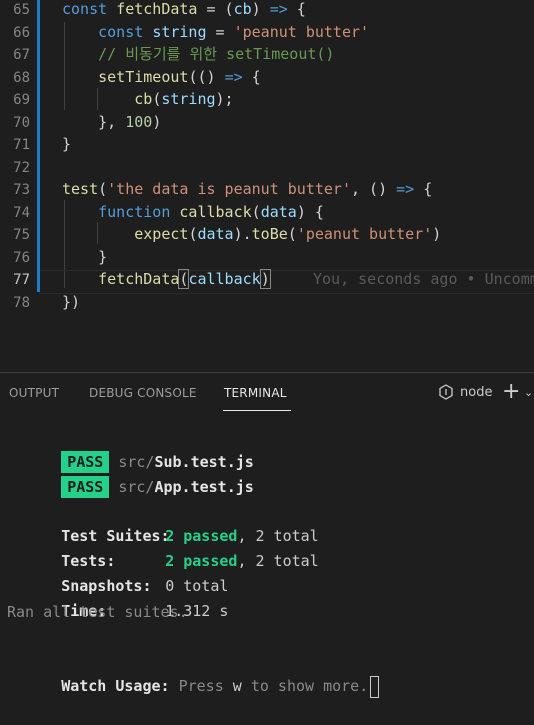  Describe the element at coordinates (85, 487) in the screenshot. I see `pass-badge: PASS` at that location.